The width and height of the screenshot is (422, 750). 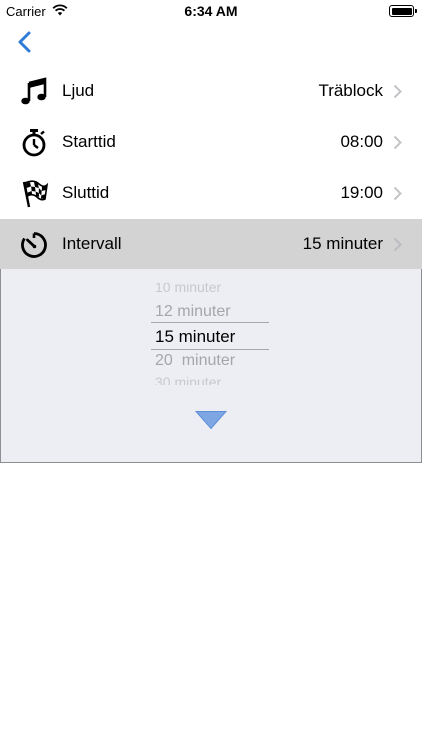 What do you see at coordinates (211, 91) in the screenshot?
I see `setting-row-ljud: Ljud Träblock` at bounding box center [211, 91].